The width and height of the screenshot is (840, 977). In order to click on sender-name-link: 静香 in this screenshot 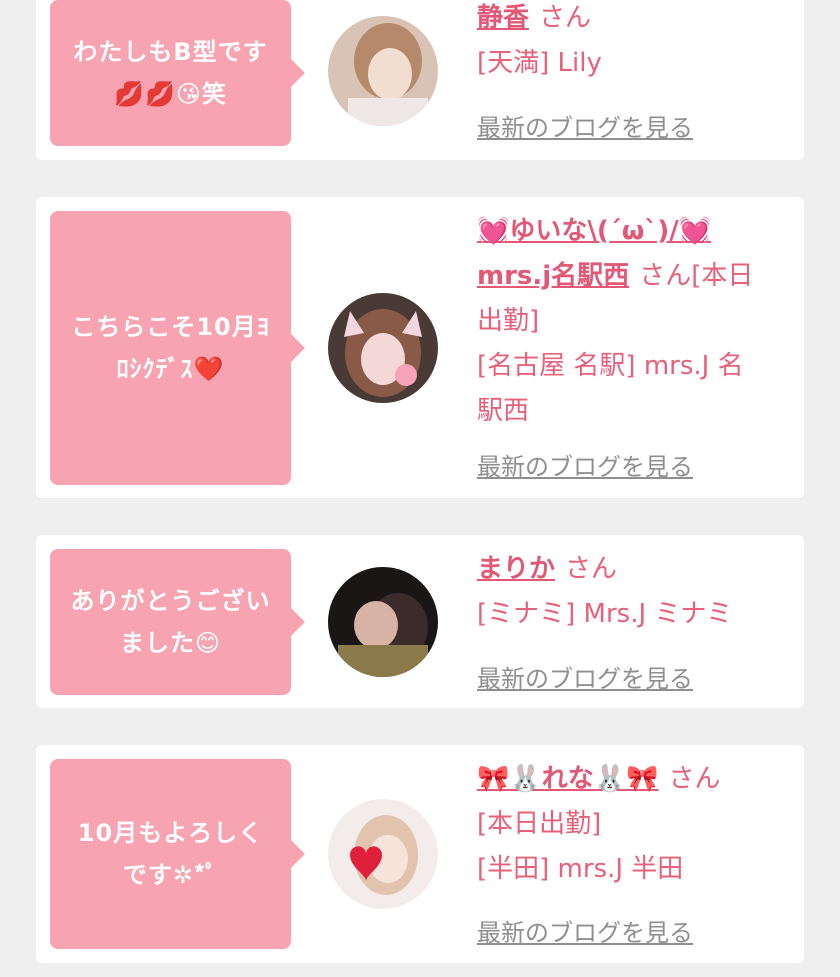, I will do `click(503, 18)`.